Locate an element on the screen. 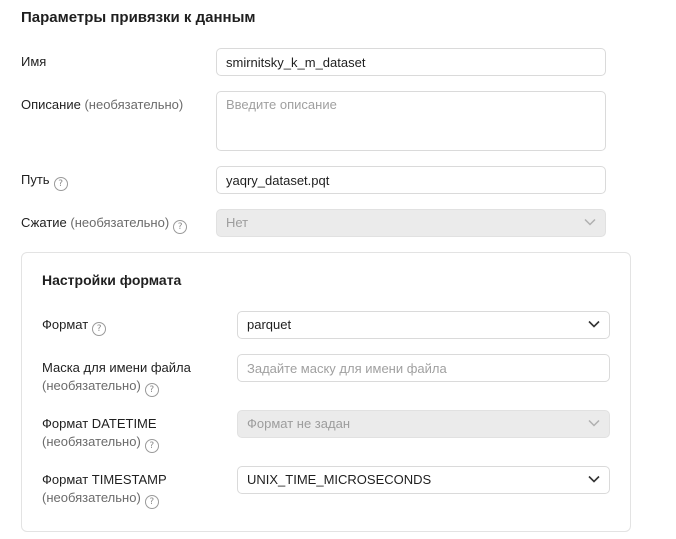 The width and height of the screenshot is (676, 539). datetime-optional-text: (необязательно) is located at coordinates (91, 441).